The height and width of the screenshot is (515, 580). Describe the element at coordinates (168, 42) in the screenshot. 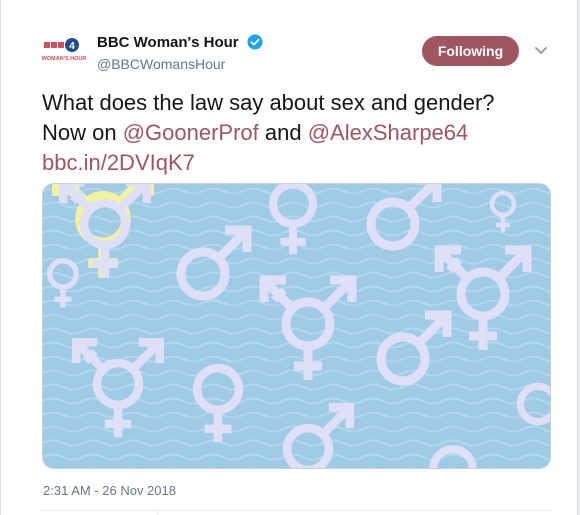

I see `author-name-text: BBC Woman's Hour` at that location.